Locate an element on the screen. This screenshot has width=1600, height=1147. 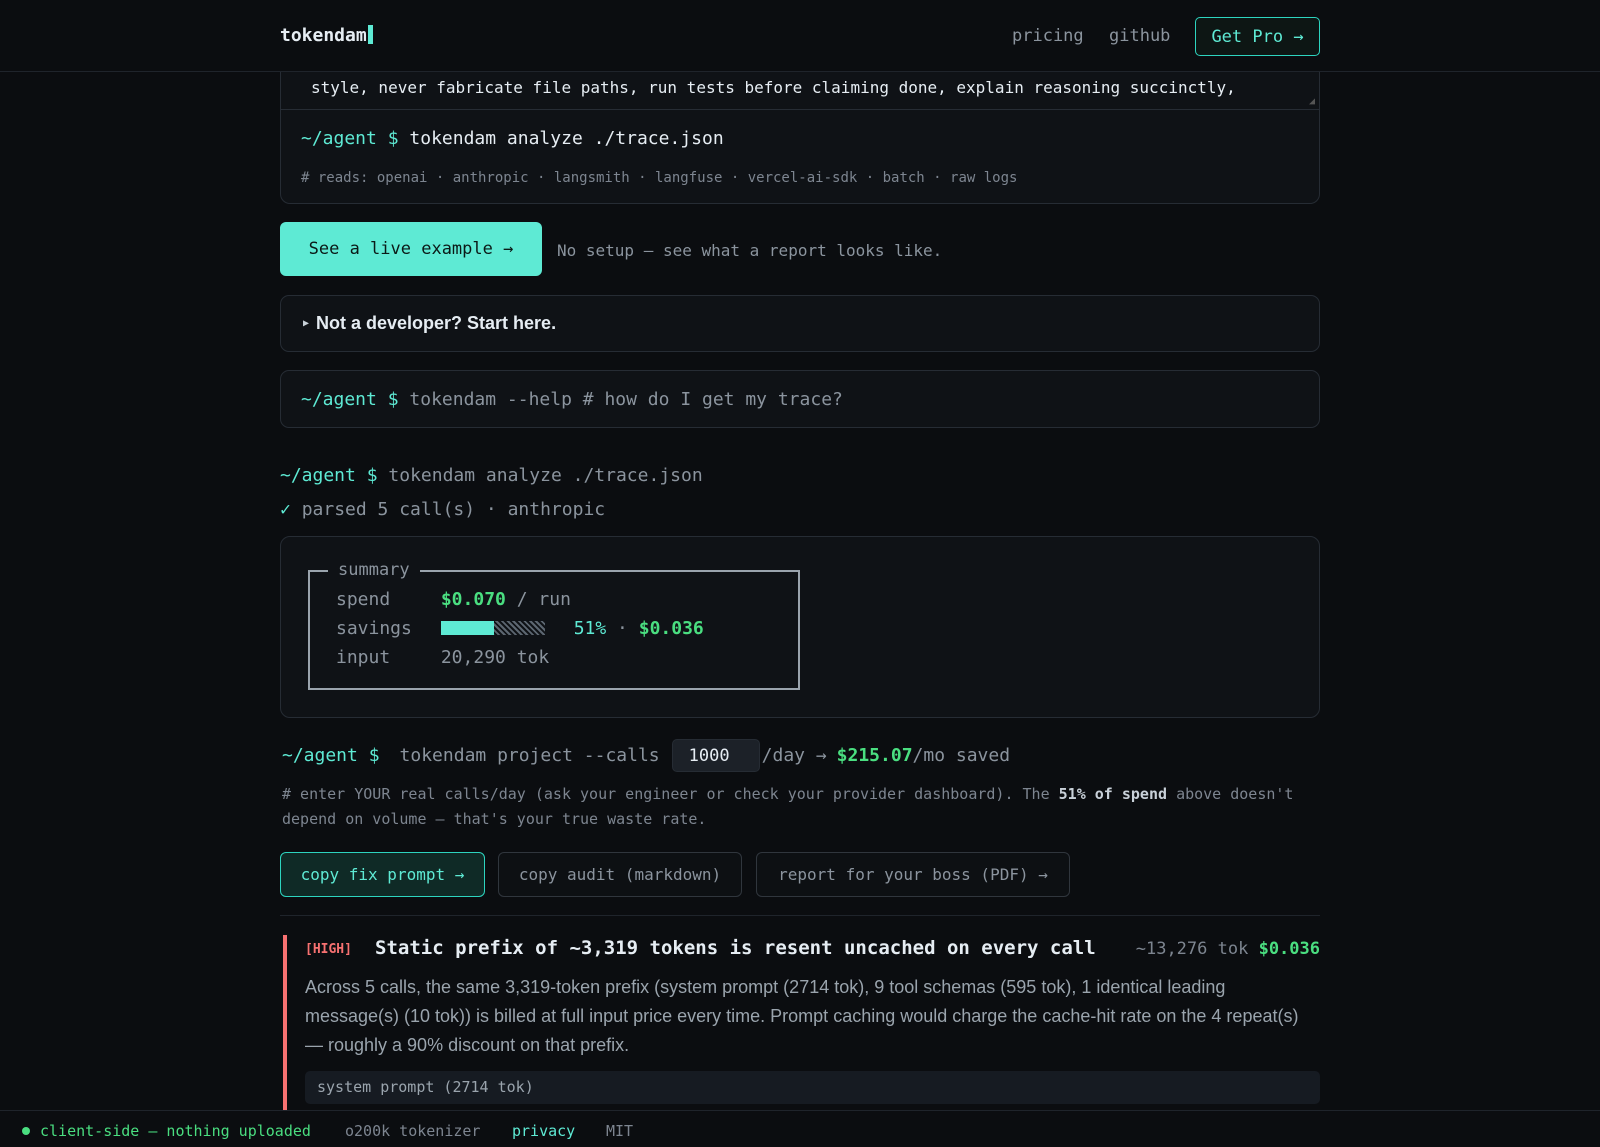
note-bold: 51% of spend is located at coordinates (1113, 794).